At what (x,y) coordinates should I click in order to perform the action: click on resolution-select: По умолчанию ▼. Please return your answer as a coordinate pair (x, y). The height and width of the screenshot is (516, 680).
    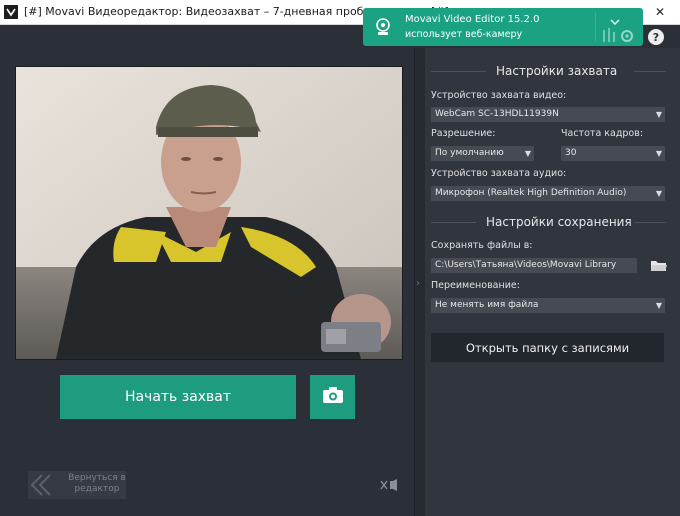
    Looking at the image, I should click on (482, 153).